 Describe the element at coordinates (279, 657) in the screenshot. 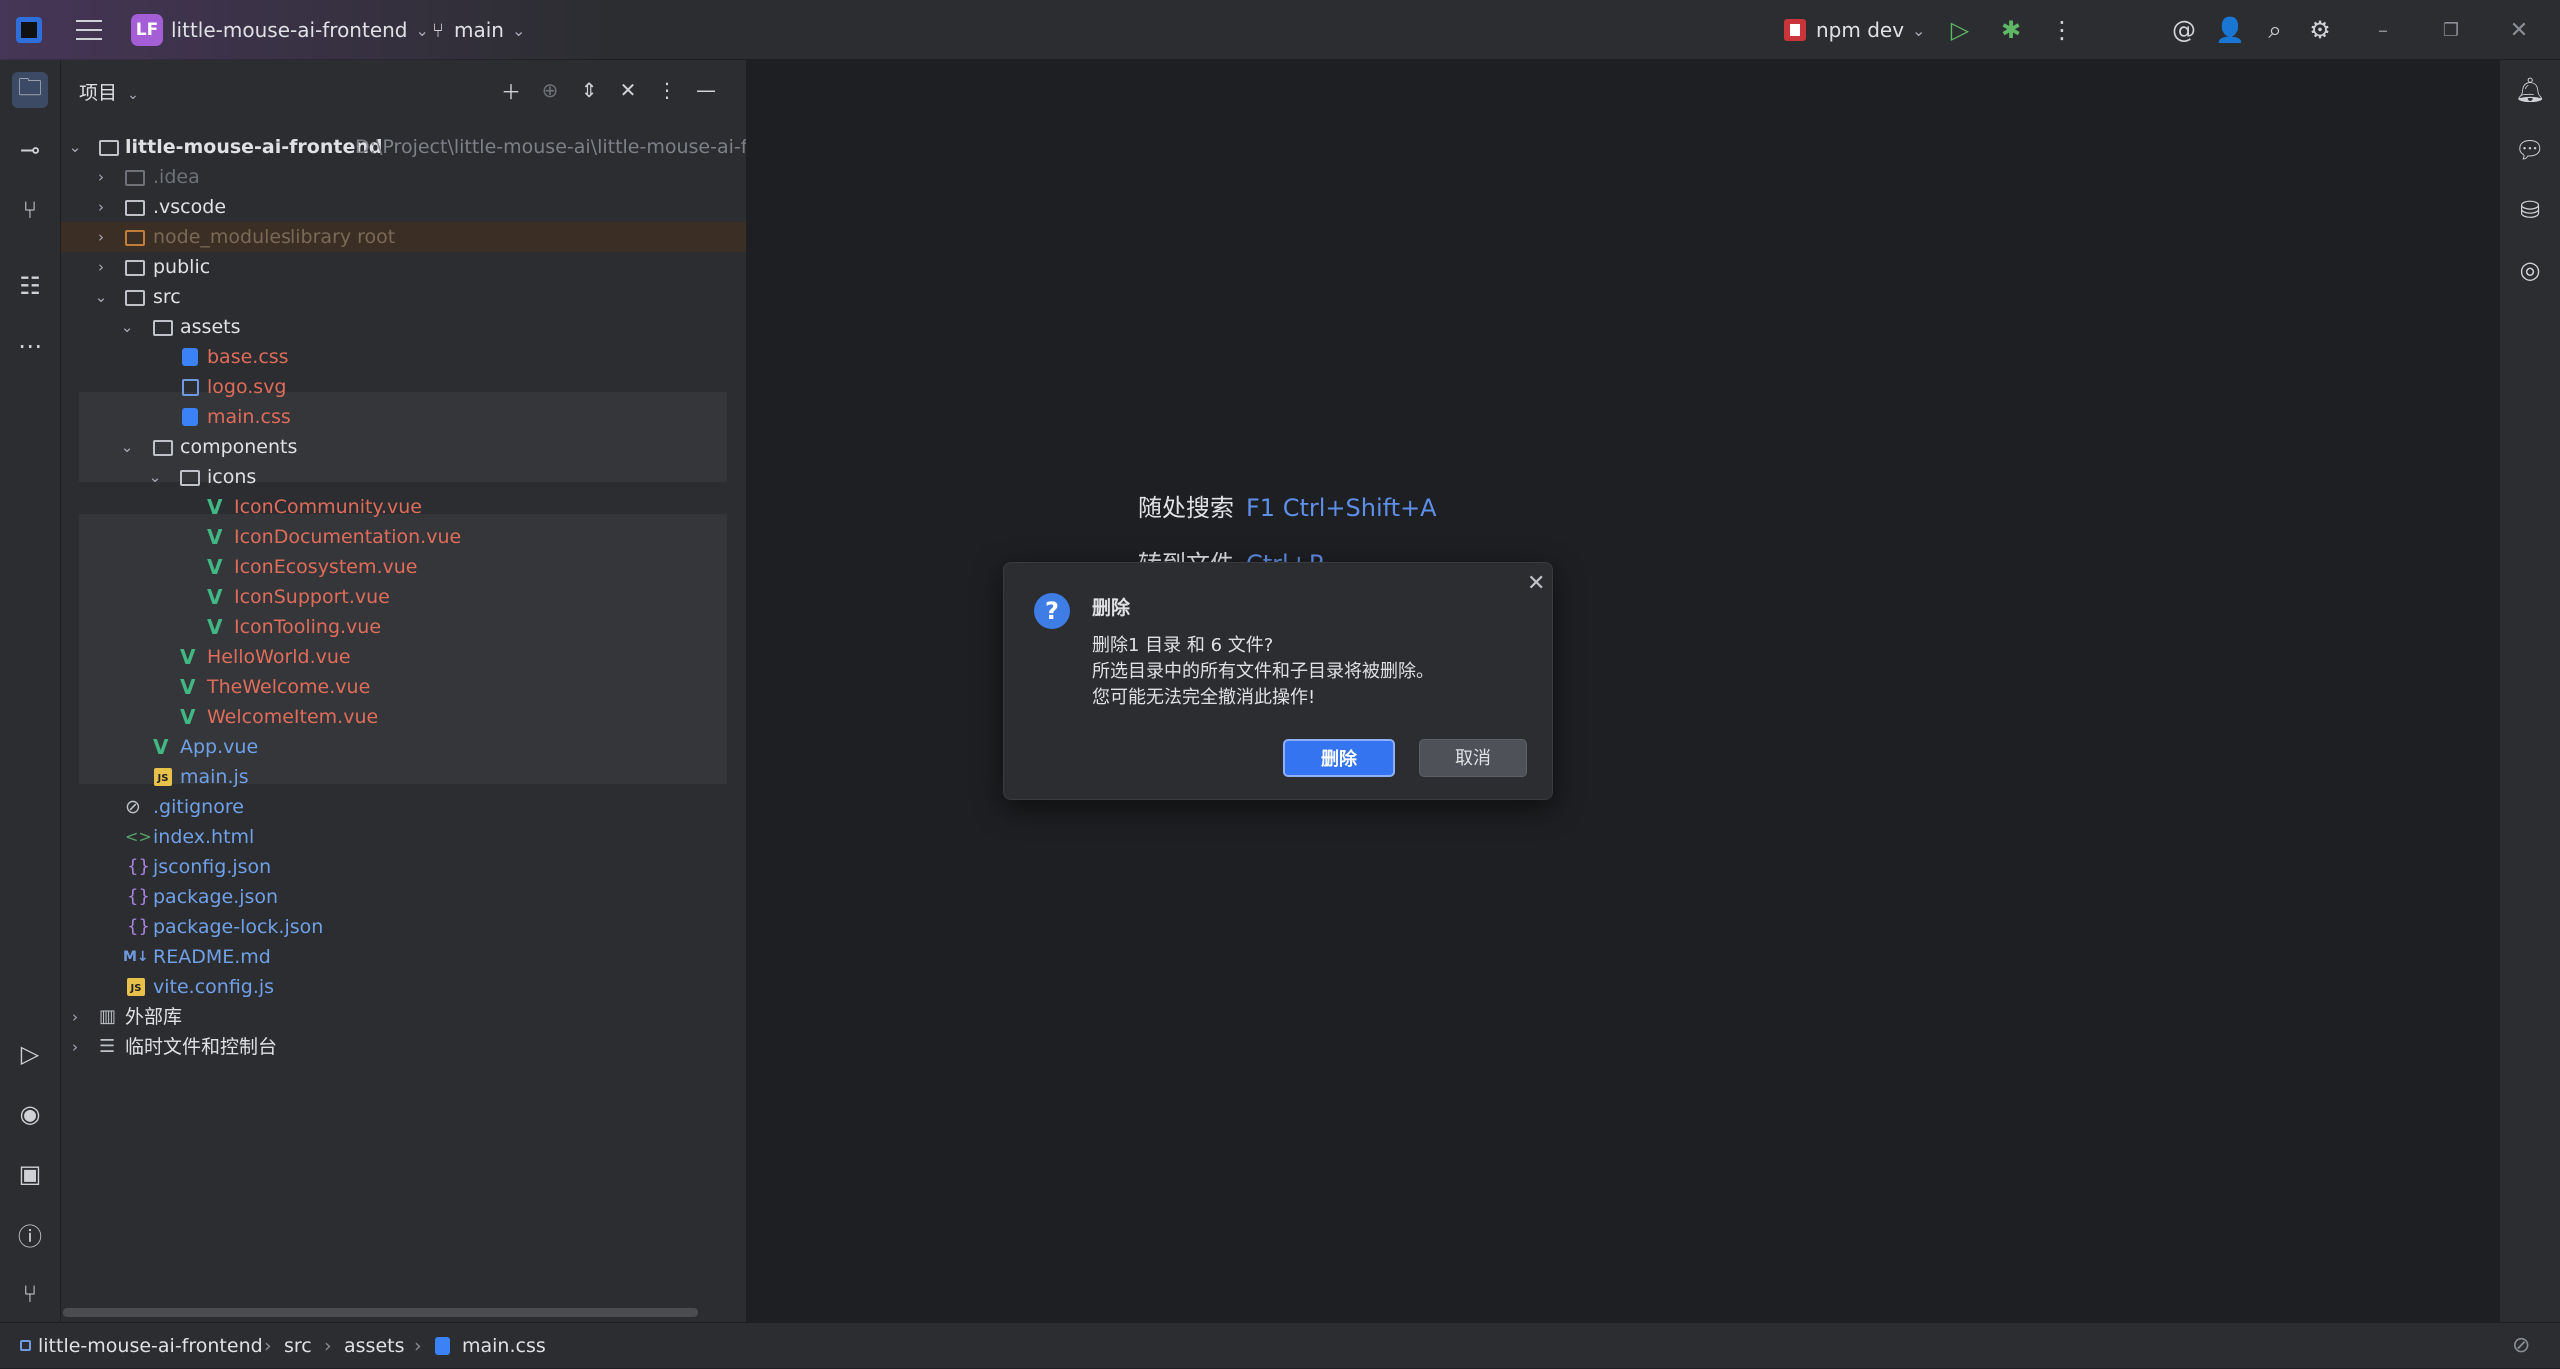

I see `file-name: HelloWorld.vue` at that location.